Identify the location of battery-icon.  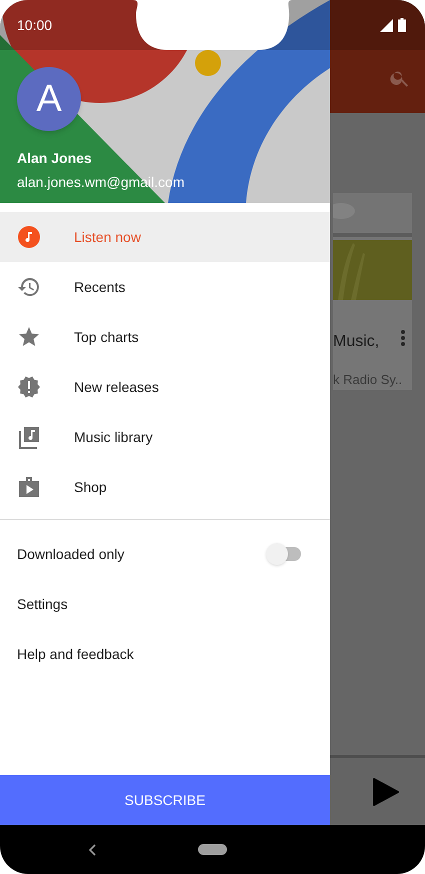
(402, 25).